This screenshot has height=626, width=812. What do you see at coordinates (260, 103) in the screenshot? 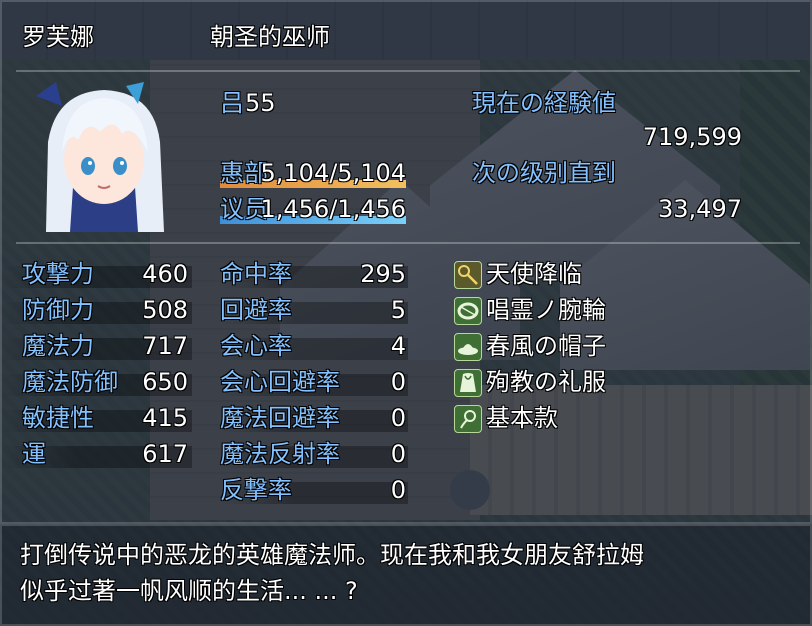
I see `level-value: 55` at bounding box center [260, 103].